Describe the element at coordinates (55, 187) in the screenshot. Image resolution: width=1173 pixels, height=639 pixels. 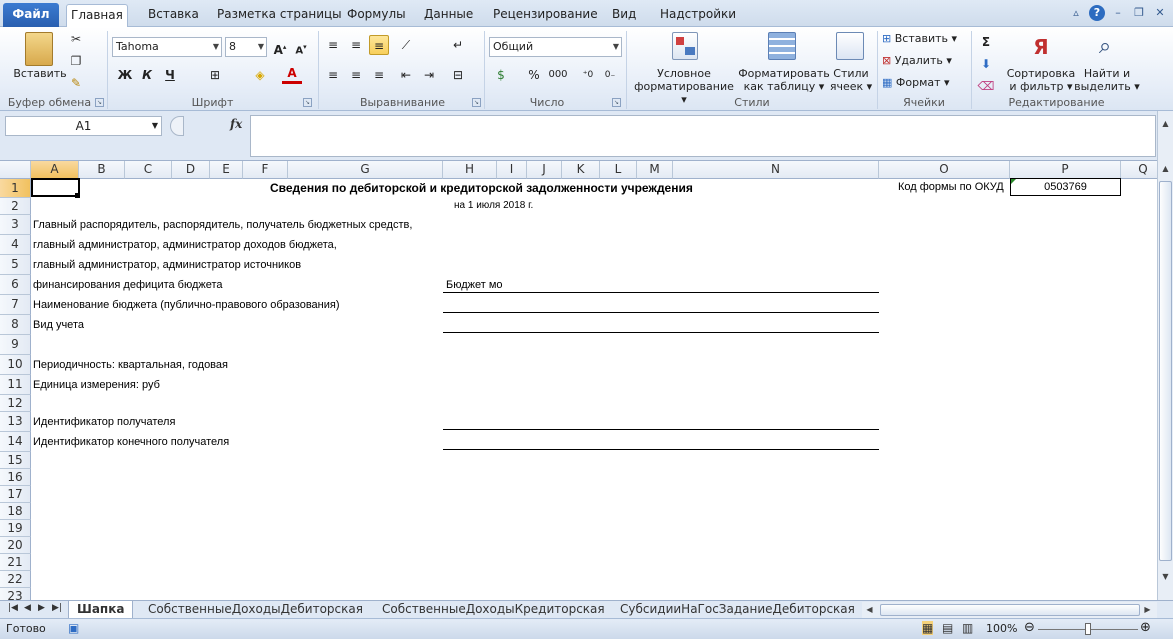
I see `active-cell-a1` at that location.